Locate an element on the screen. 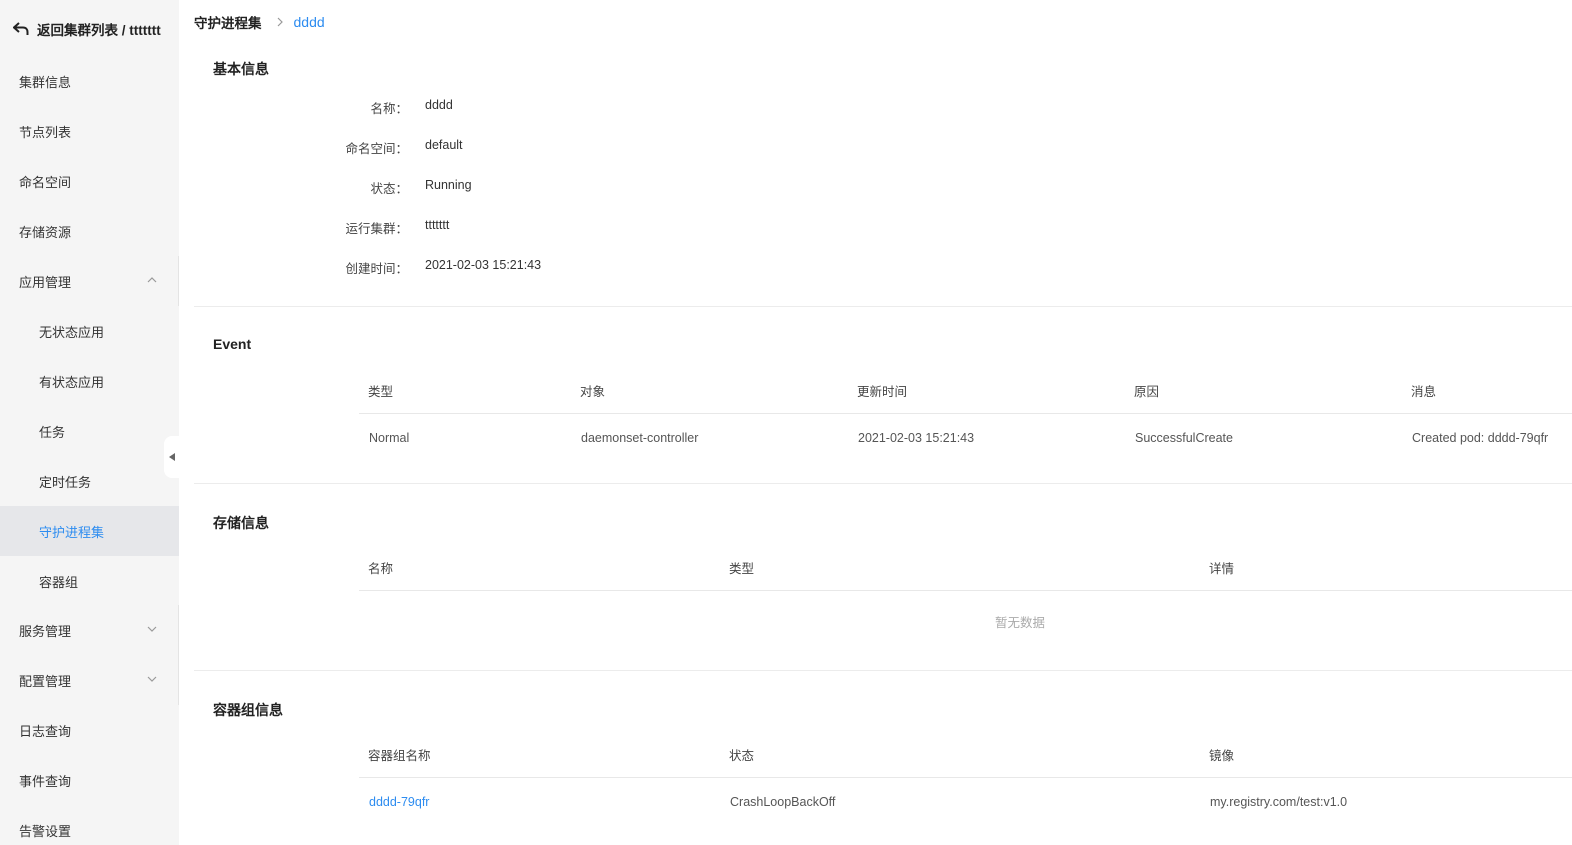 This screenshot has height=845, width=1572. table-header: 名称 is located at coordinates (381, 569).